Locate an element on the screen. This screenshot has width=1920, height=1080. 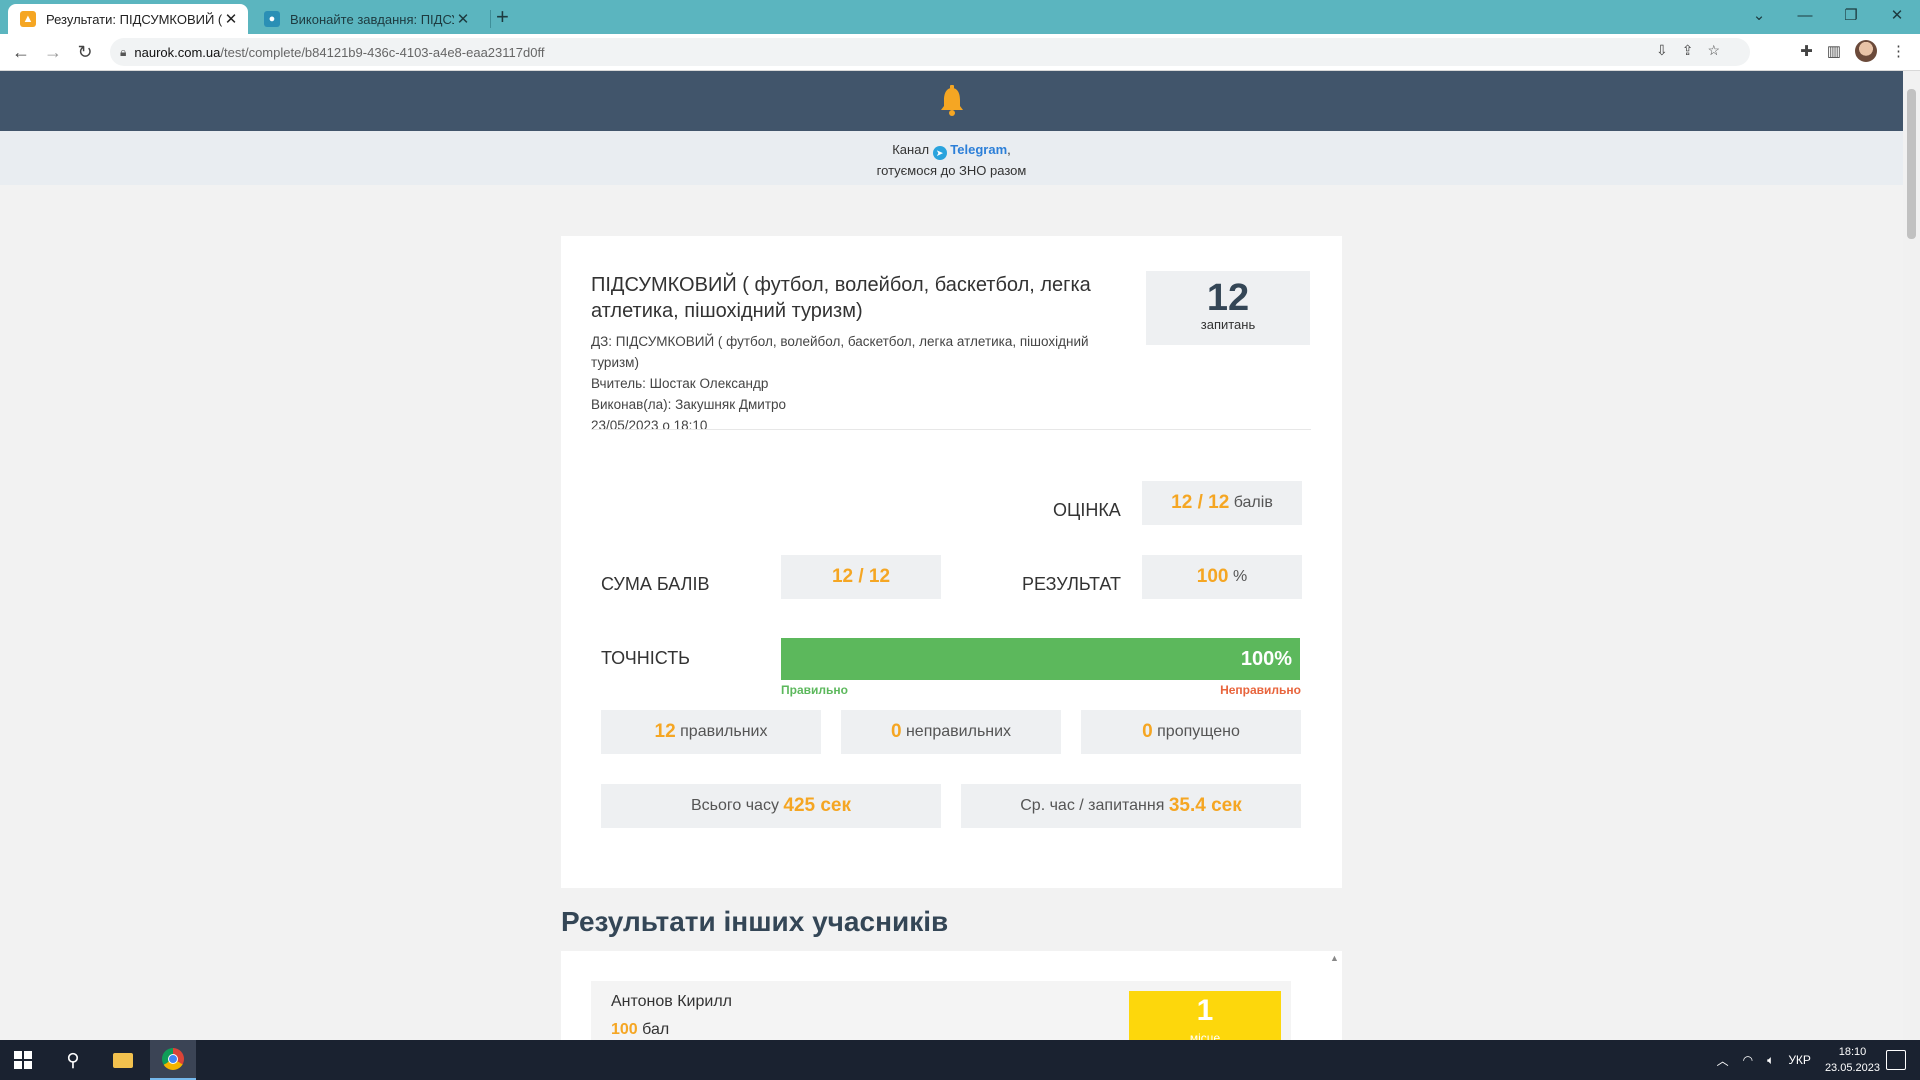
file-explorer-icon is located at coordinates (123, 1060).